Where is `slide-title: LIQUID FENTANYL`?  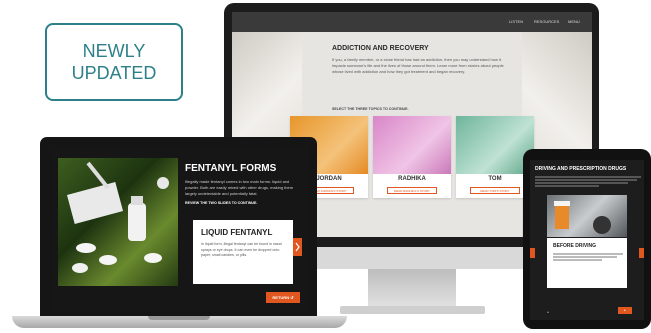 slide-title: LIQUID FENTANYL is located at coordinates (237, 232).